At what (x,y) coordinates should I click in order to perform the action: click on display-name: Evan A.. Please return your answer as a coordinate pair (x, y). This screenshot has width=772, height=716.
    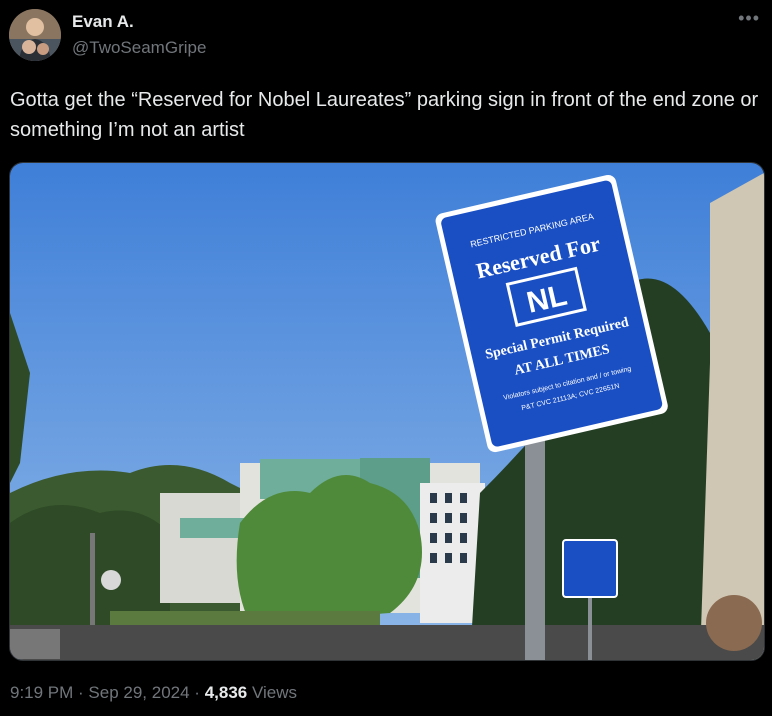
    Looking at the image, I should click on (103, 22).